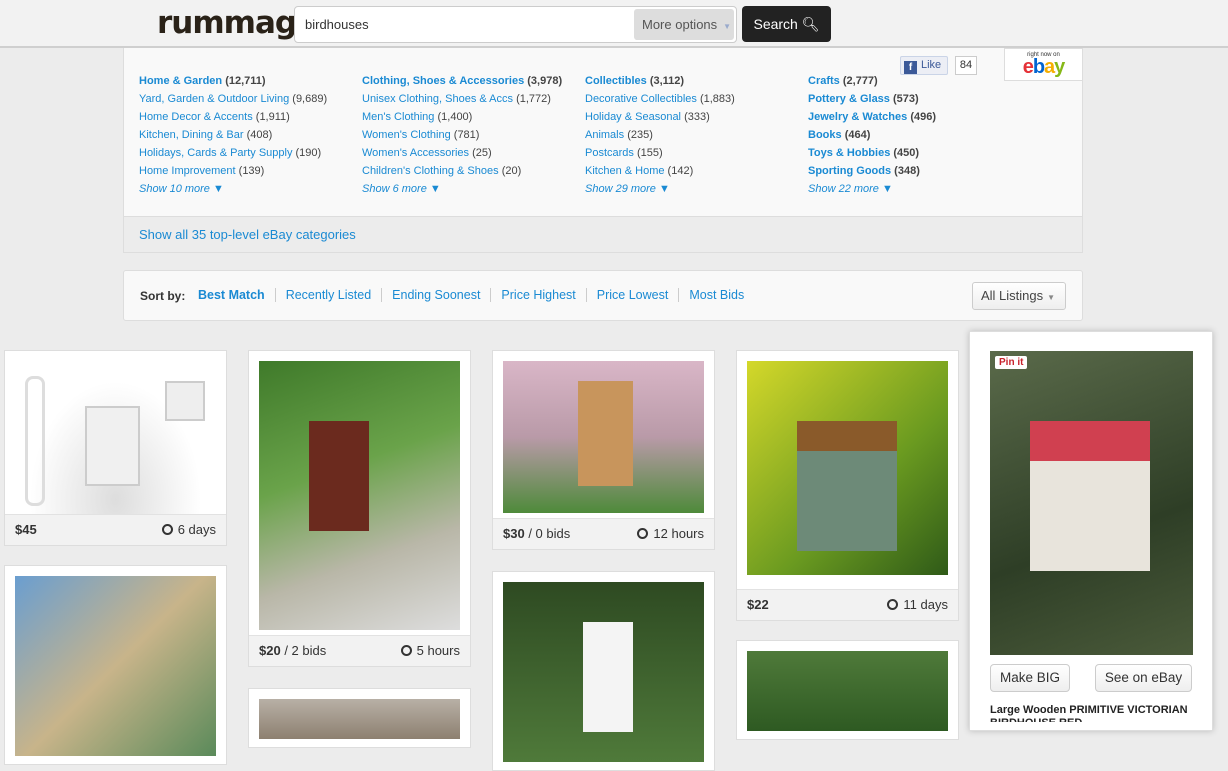  Describe the element at coordinates (649, 153) in the screenshot. I see `subcategory-count: (155)` at that location.